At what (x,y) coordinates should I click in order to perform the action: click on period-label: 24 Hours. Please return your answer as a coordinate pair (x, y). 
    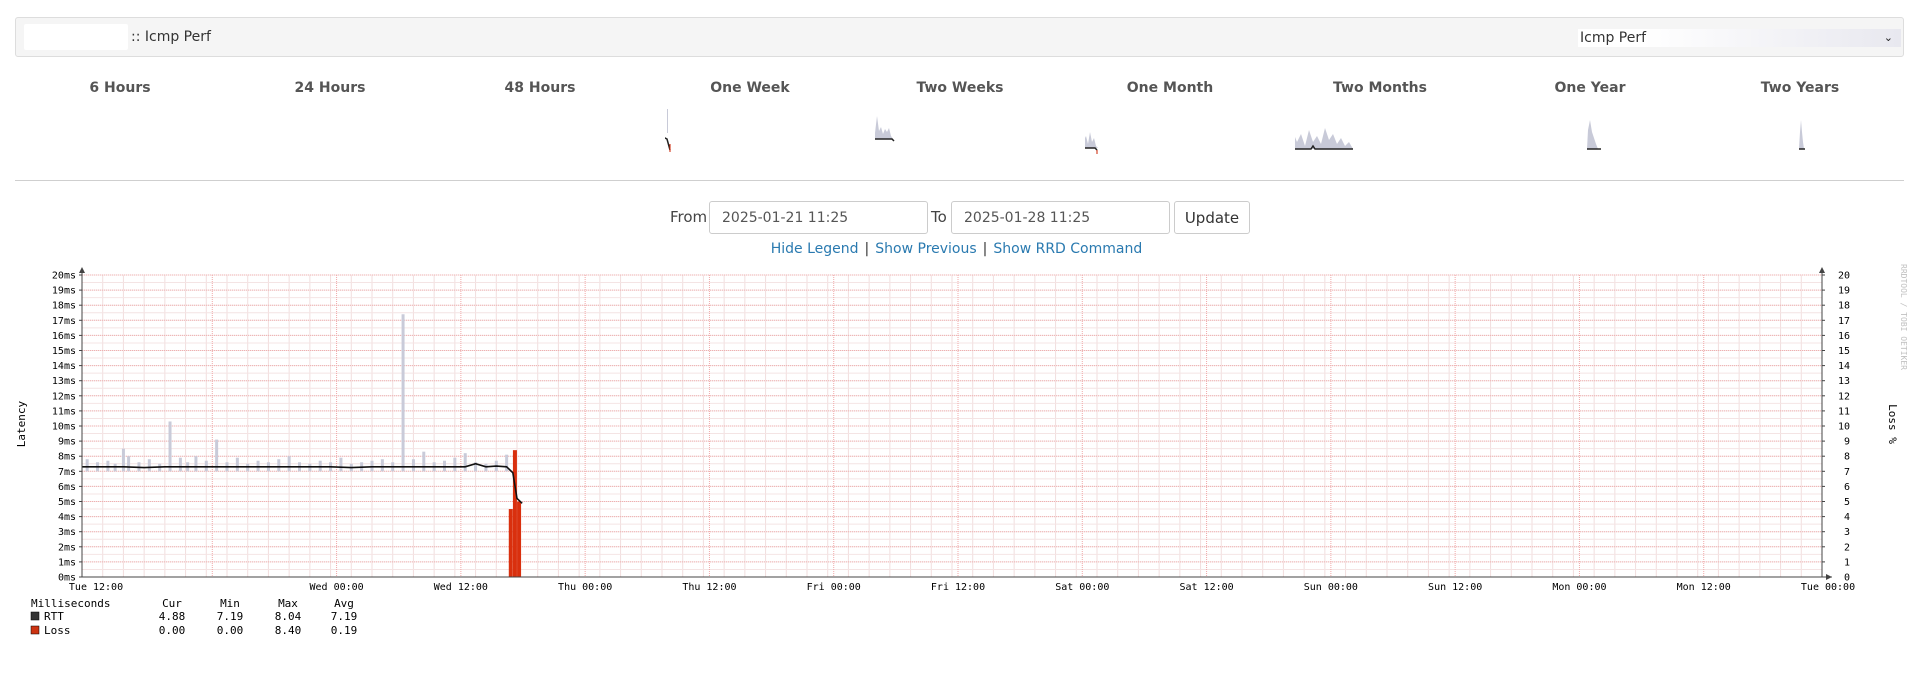
    Looking at the image, I should click on (330, 88).